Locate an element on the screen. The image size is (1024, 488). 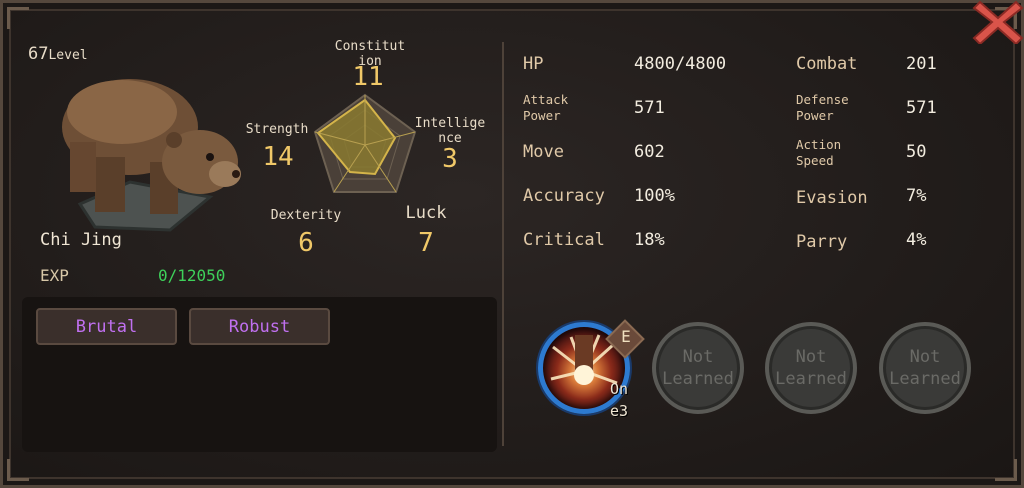
move-value: 602 is located at coordinates (649, 152).